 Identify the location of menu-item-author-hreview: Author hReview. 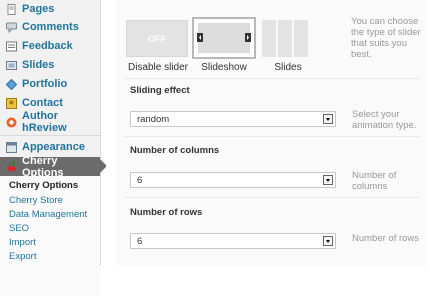
(50, 122).